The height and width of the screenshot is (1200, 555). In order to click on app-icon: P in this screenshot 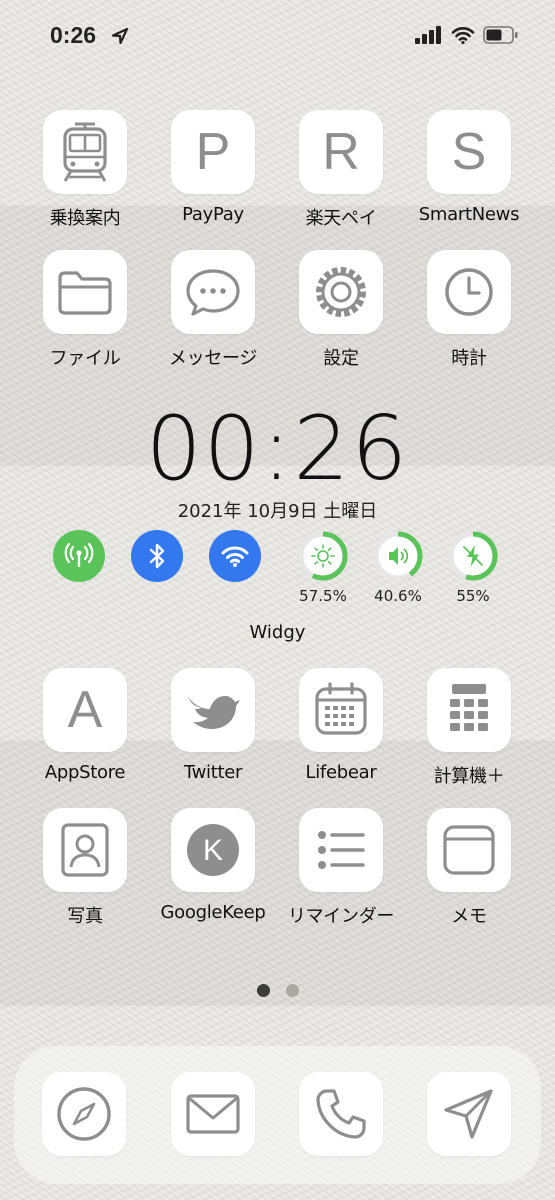, I will do `click(213, 152)`.